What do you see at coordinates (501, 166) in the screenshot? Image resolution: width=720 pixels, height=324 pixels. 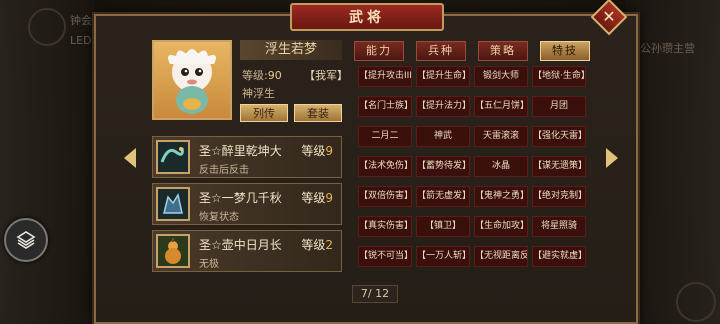 I see `trait-cell: 冰晶` at bounding box center [501, 166].